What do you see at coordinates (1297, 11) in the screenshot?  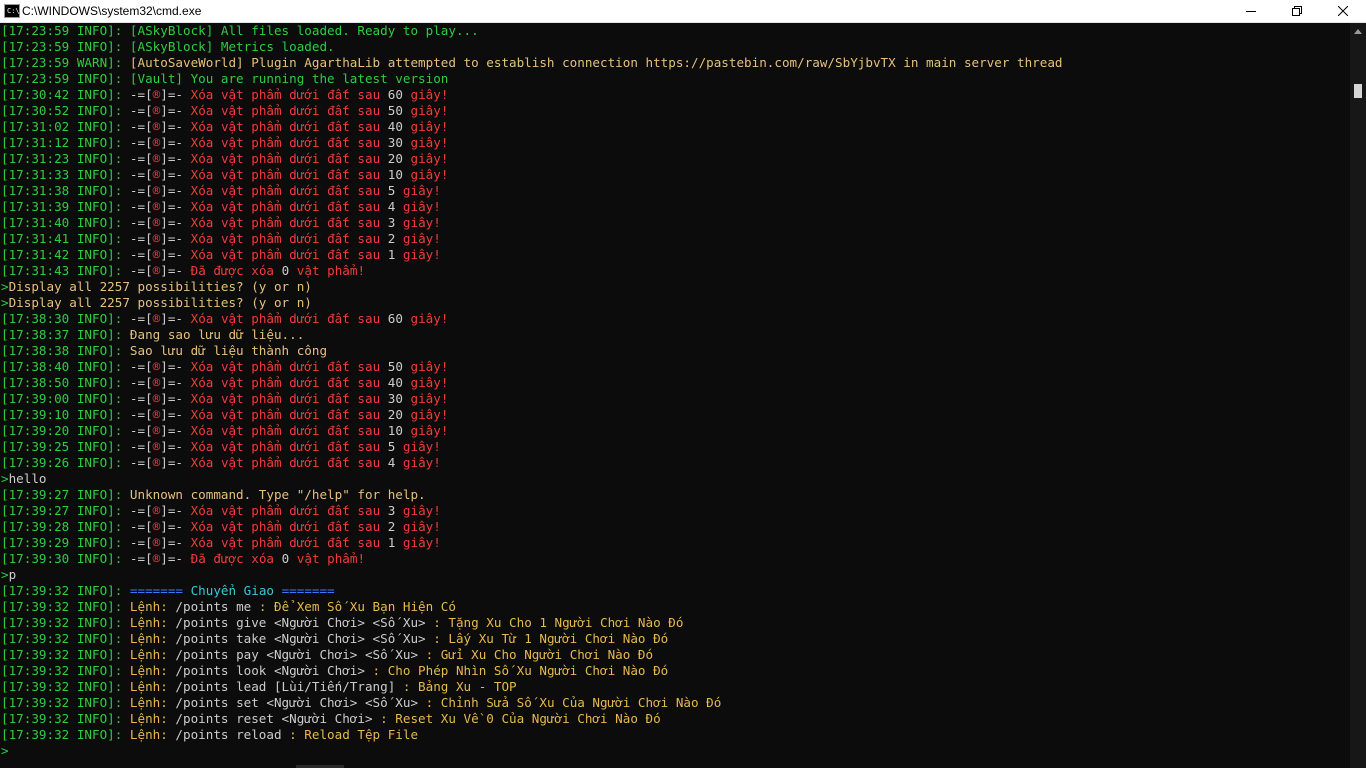 I see `restore-button` at bounding box center [1297, 11].